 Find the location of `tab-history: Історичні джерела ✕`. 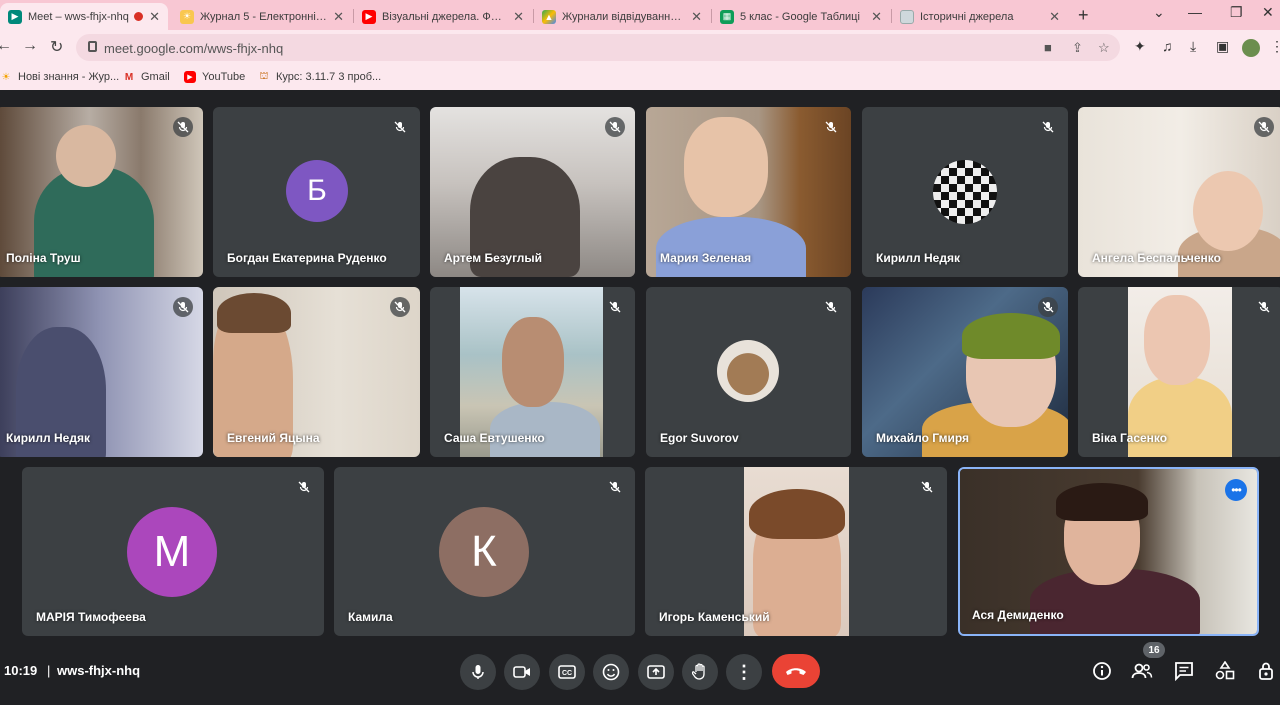

tab-history: Історичні джерела ✕ is located at coordinates (980, 16).